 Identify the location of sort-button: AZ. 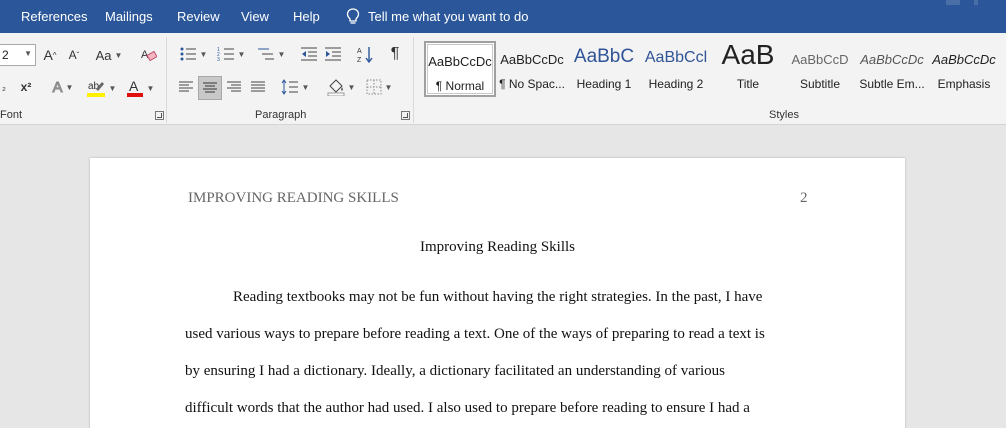
(365, 54).